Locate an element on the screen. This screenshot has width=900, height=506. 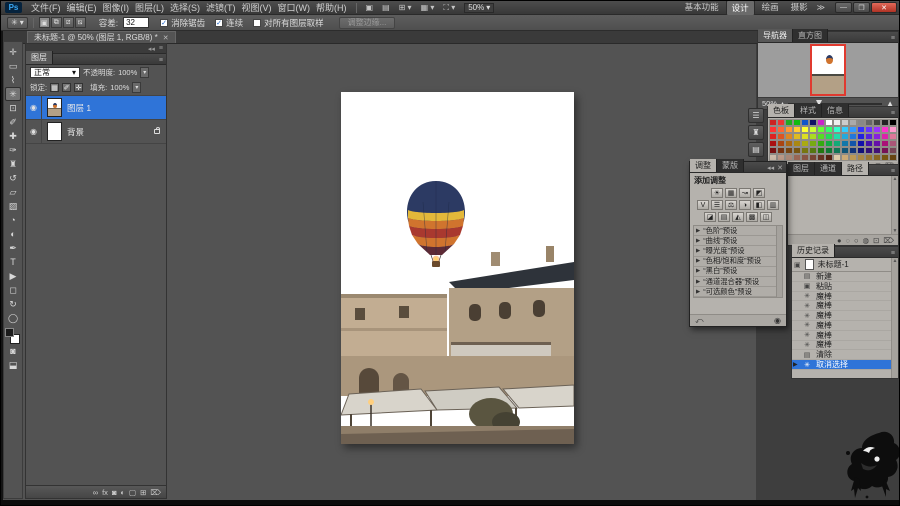
ps-logo-icon: Ps is located at coordinates (13, 7).